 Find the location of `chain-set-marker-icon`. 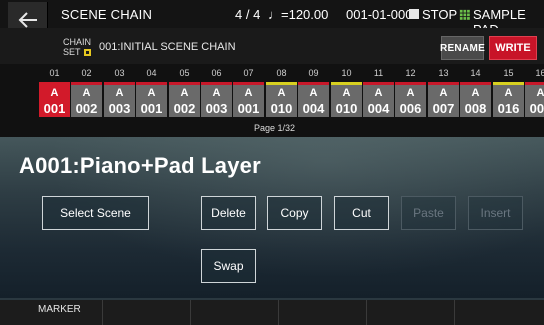

chain-set-marker-icon is located at coordinates (87, 52).